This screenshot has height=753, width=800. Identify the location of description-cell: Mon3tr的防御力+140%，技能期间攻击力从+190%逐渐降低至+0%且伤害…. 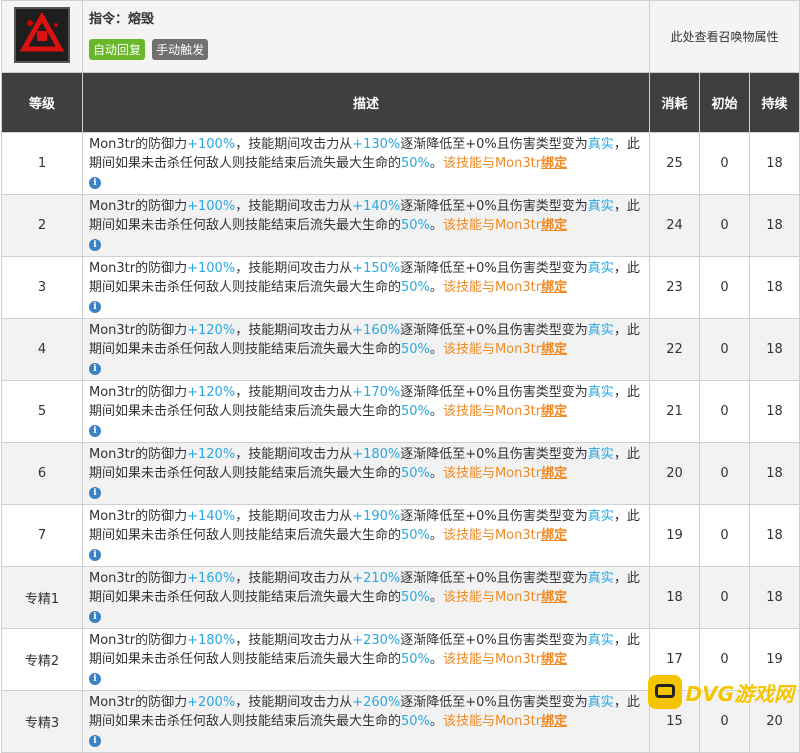
(366, 535).